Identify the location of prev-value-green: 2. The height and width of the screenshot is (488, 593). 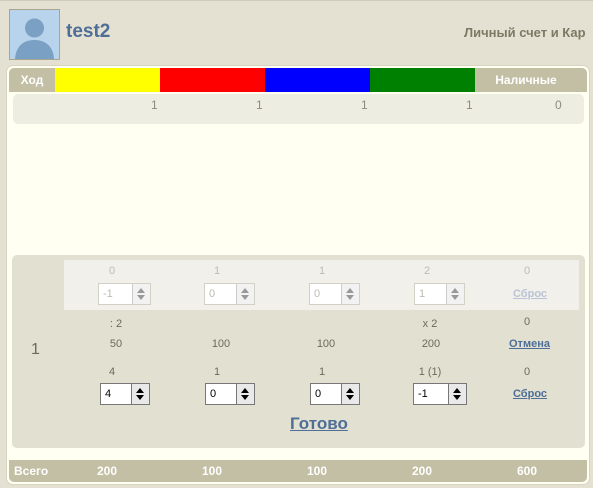
(427, 271).